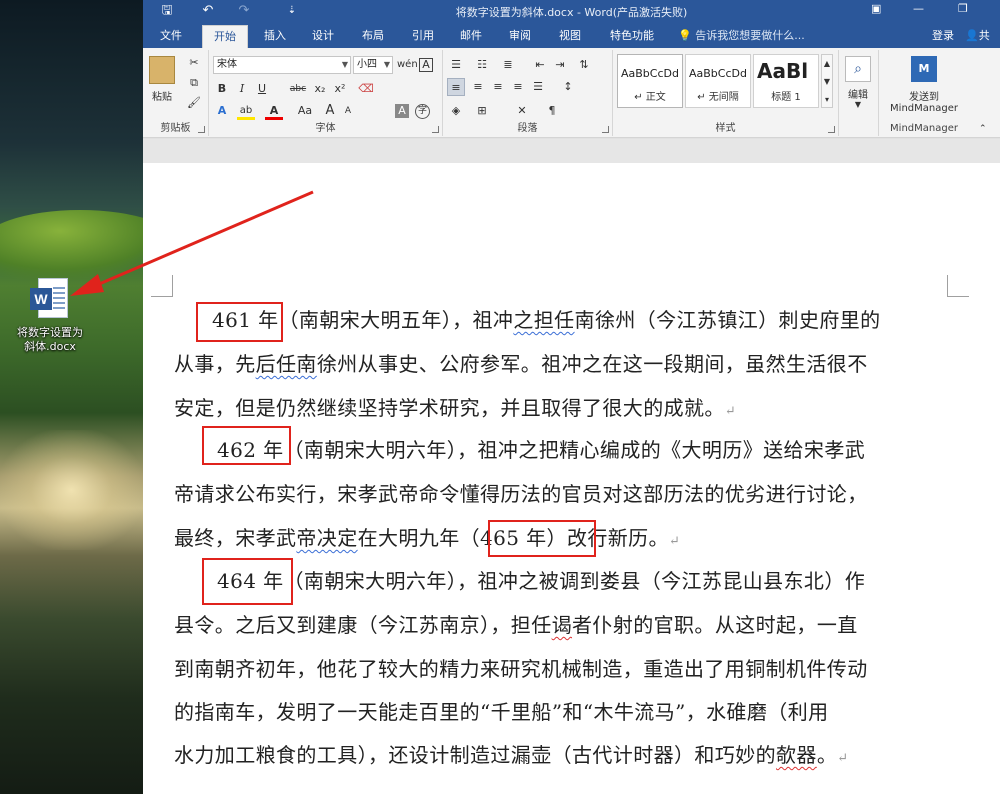  What do you see at coordinates (222, 111) in the screenshot?
I see `text-effects-button: A` at bounding box center [222, 111].